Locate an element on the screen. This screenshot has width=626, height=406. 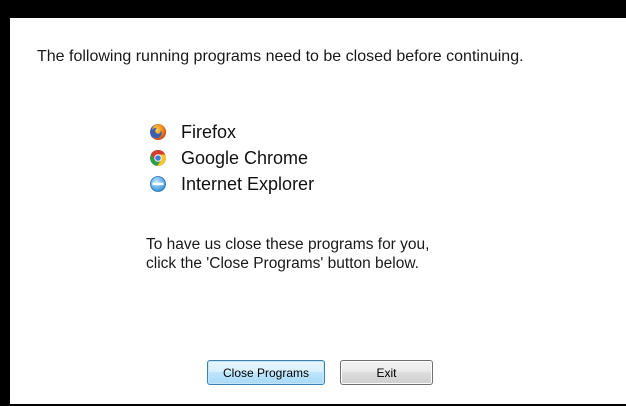
program-label-firefox: Firefox is located at coordinates (209, 131).